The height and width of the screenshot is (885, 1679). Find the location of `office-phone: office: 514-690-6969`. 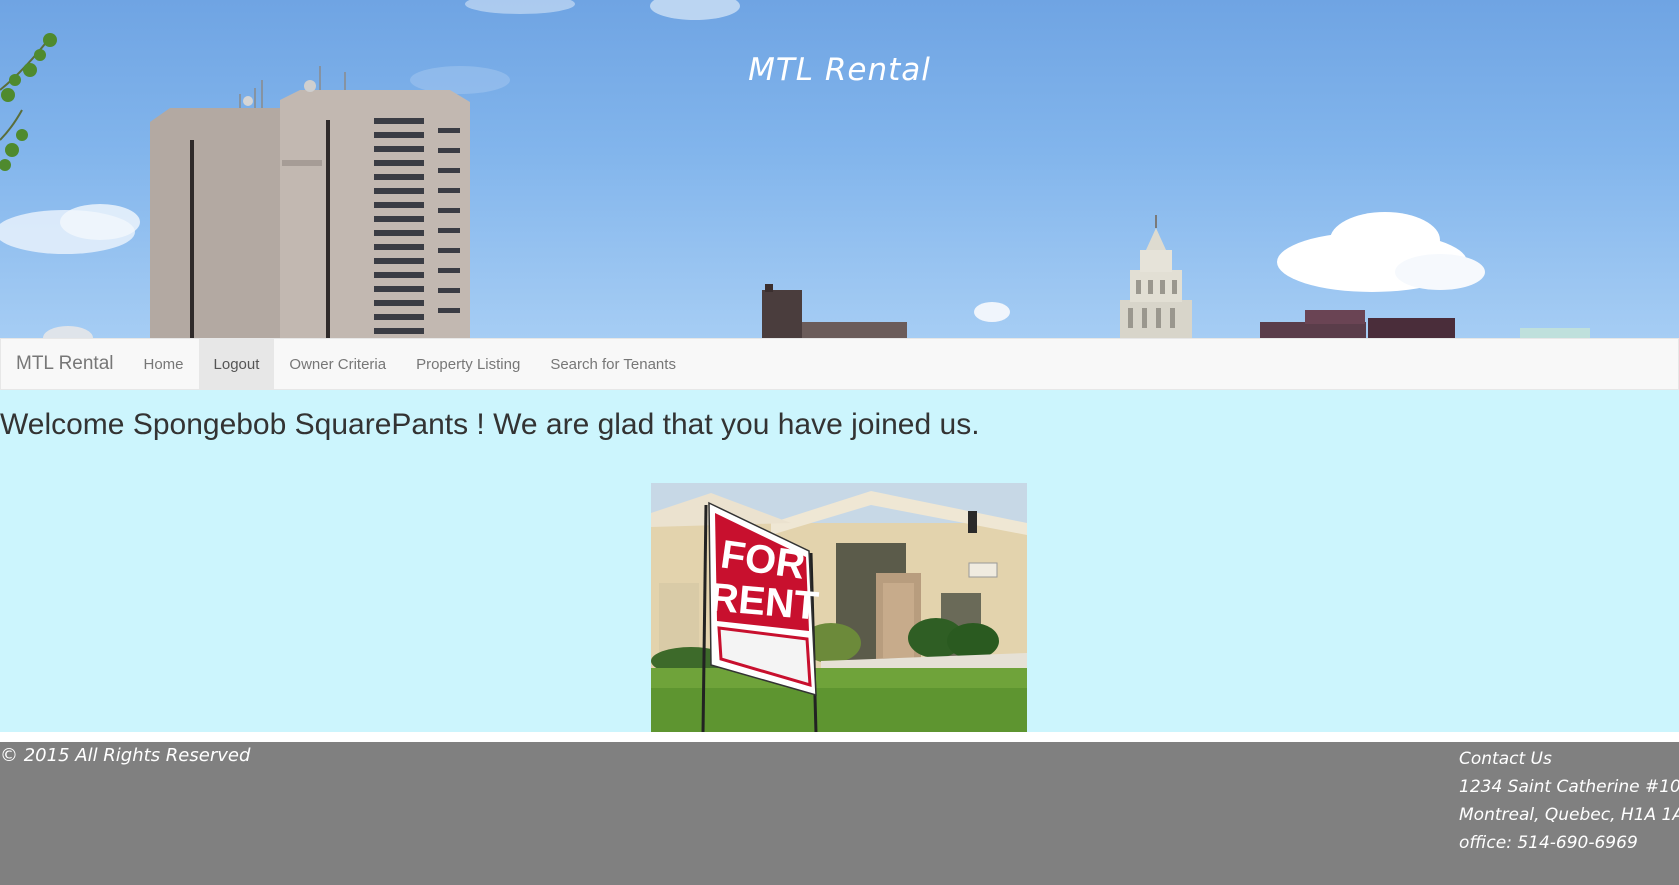

office-phone: office: 514-690-6969 is located at coordinates (1548, 843).